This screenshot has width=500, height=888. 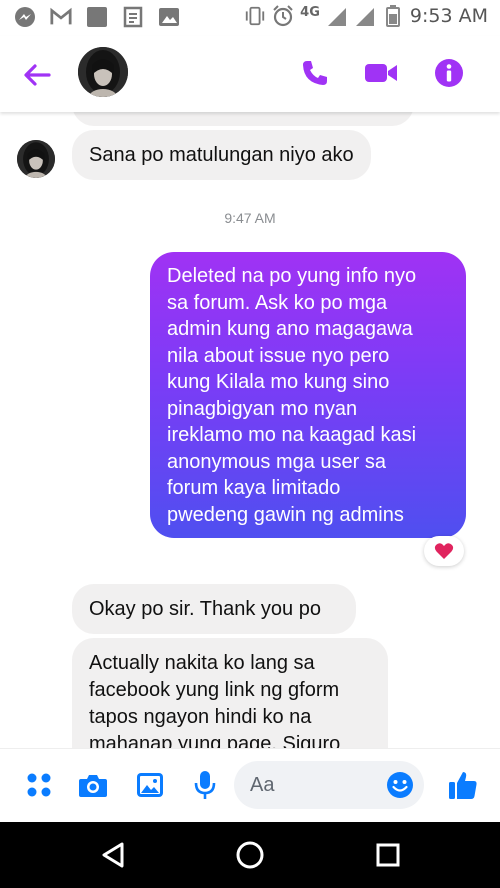 What do you see at coordinates (448, 16) in the screenshot?
I see `clock: 9:53 AM` at bounding box center [448, 16].